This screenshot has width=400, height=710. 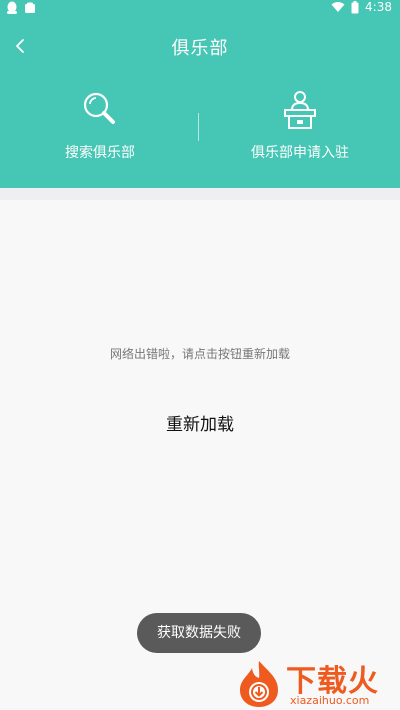 What do you see at coordinates (361, 7) in the screenshot?
I see `status-right: 4:38` at bounding box center [361, 7].